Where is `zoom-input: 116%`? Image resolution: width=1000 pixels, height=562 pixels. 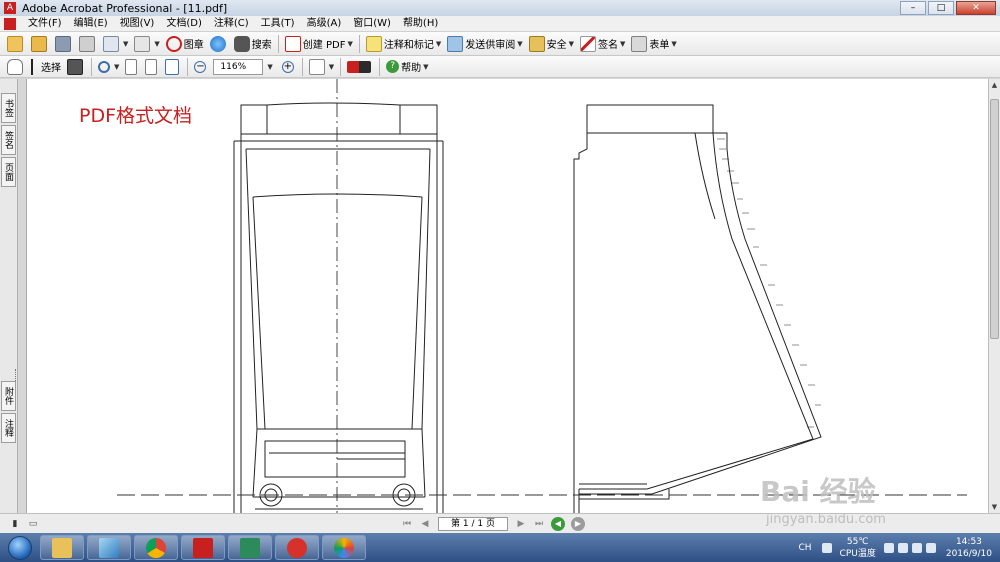
zoom-input: 116% is located at coordinates (238, 66).